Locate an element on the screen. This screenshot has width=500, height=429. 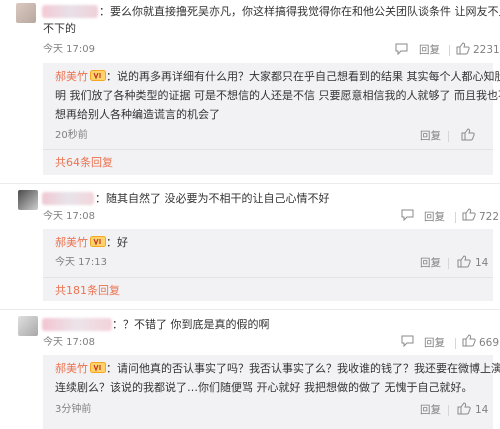
reply-text-line: 想再给别人各种编造谎言的机会了 is located at coordinates (137, 114).